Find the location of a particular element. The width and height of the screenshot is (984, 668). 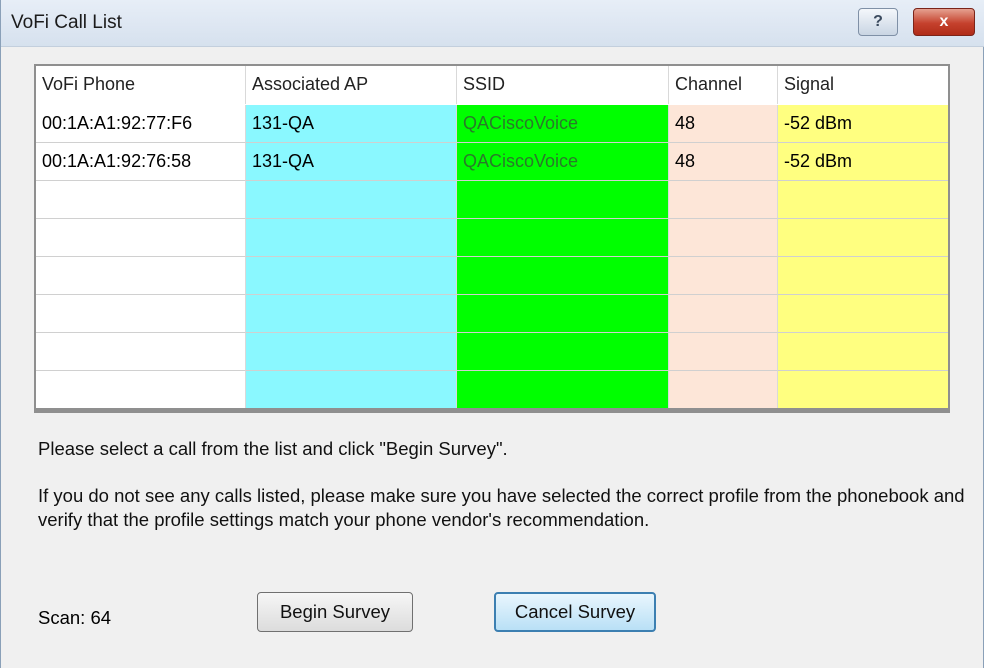

column-header-ssid: SSID is located at coordinates (563, 85).